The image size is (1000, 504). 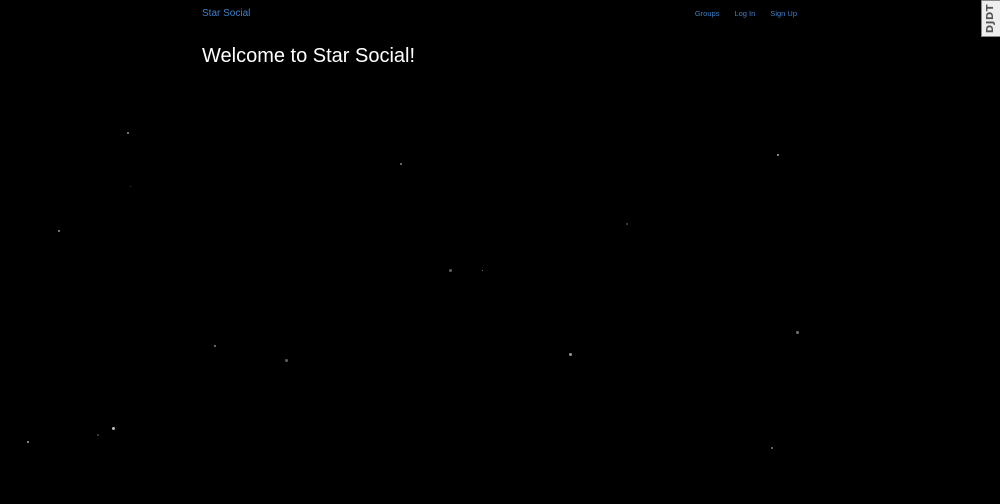 What do you see at coordinates (783, 13) in the screenshot?
I see `nav-link-sign-up: Sign Up` at bounding box center [783, 13].